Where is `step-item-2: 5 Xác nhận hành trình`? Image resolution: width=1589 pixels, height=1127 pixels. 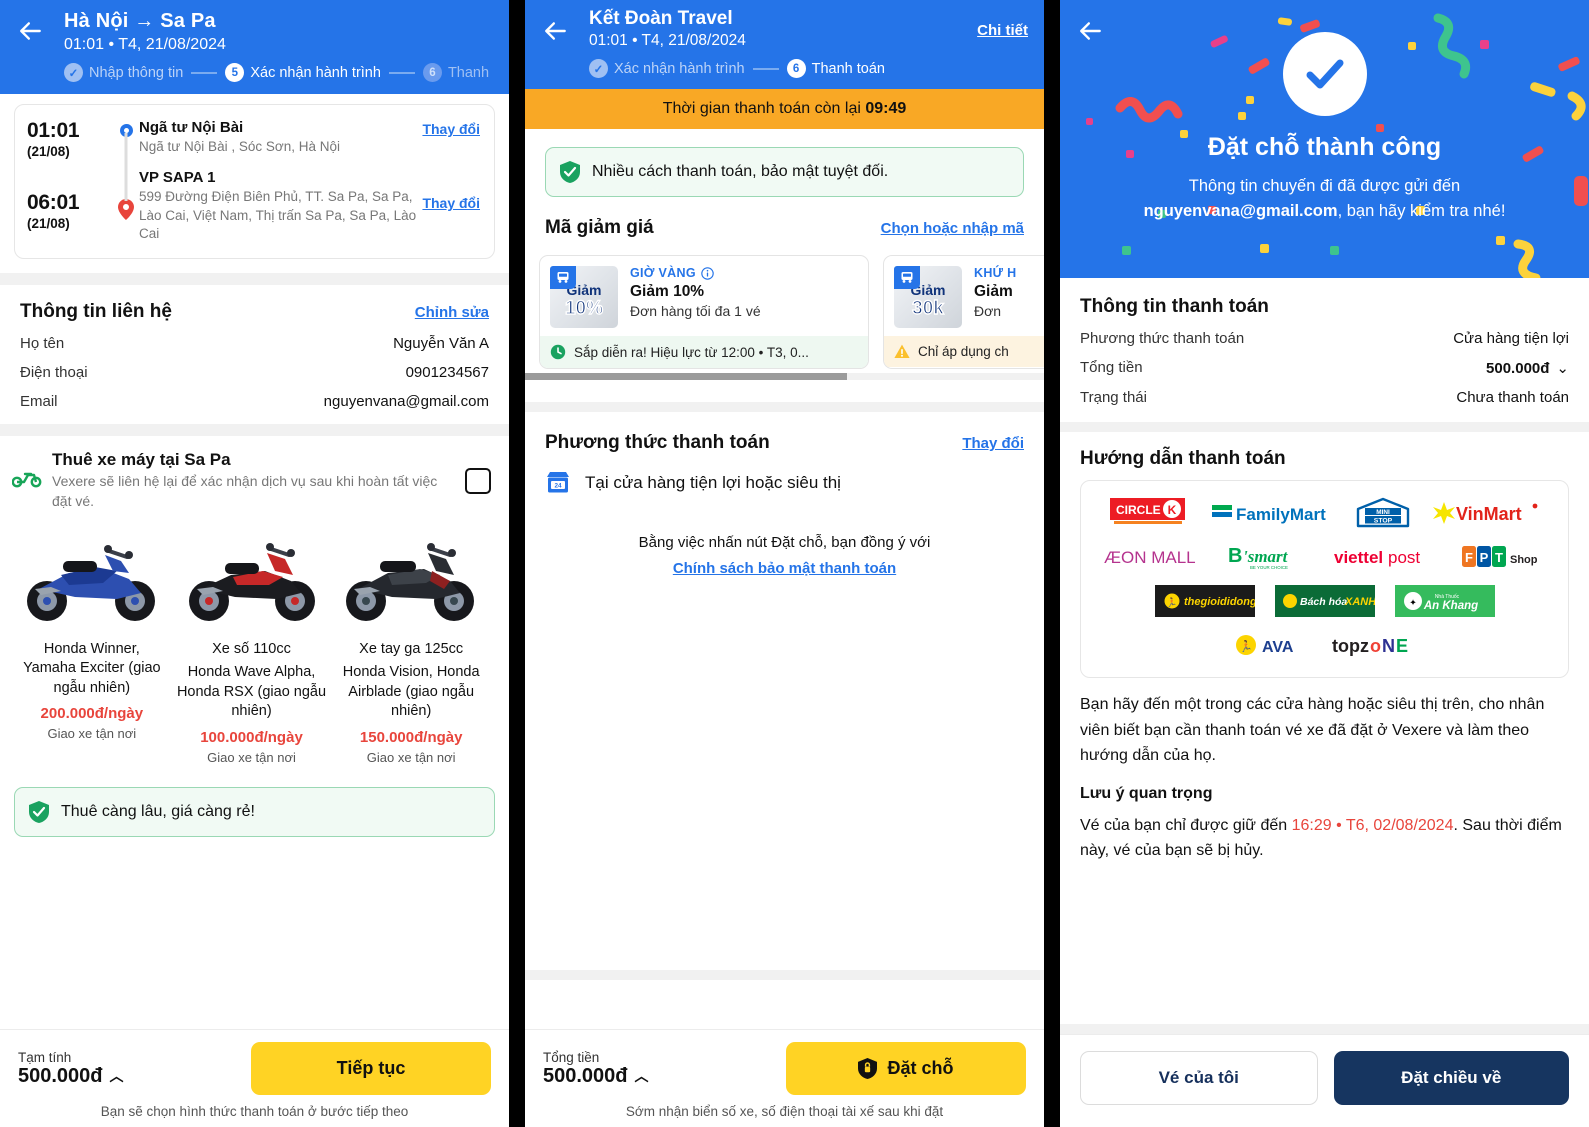 step-item-2: 5 Xác nhận hành trình is located at coordinates (303, 72).